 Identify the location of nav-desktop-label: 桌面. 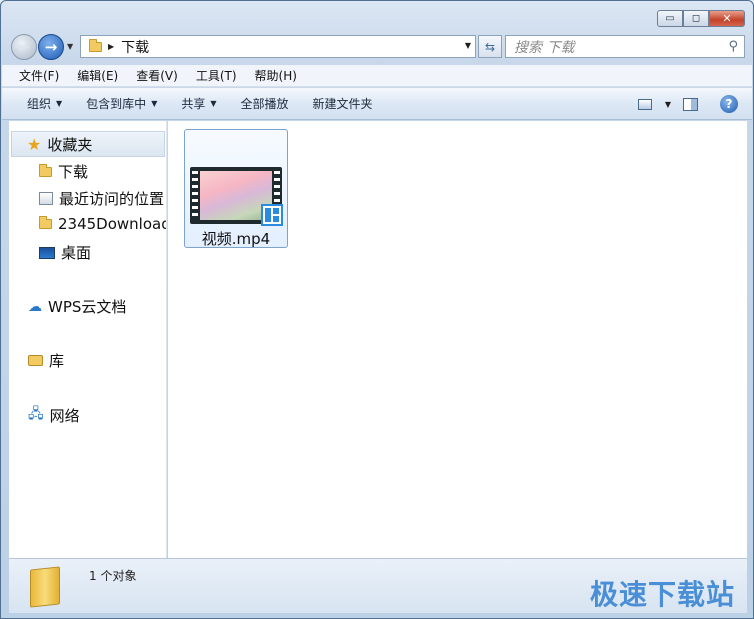
(76, 253).